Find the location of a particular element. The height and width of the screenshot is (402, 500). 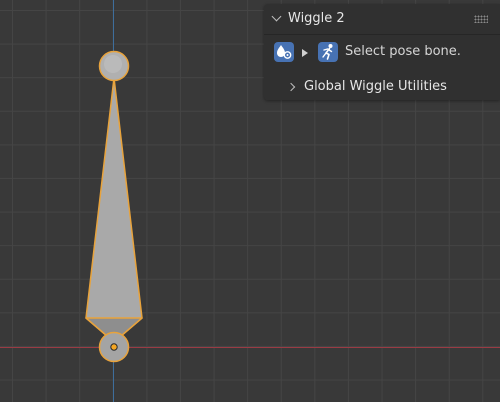

bone-body is located at coordinates (114, 210).